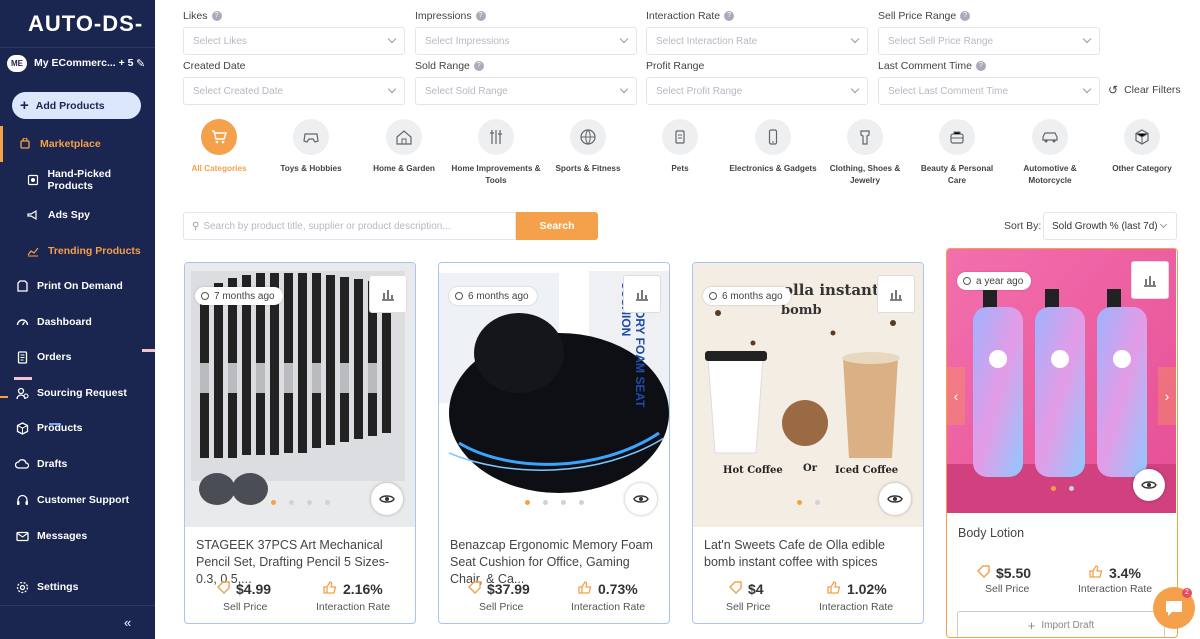 Image resolution: width=1200 pixels, height=639 pixels. Describe the element at coordinates (77, 251) in the screenshot. I see `sidebar-item-trending: Trending Products` at that location.